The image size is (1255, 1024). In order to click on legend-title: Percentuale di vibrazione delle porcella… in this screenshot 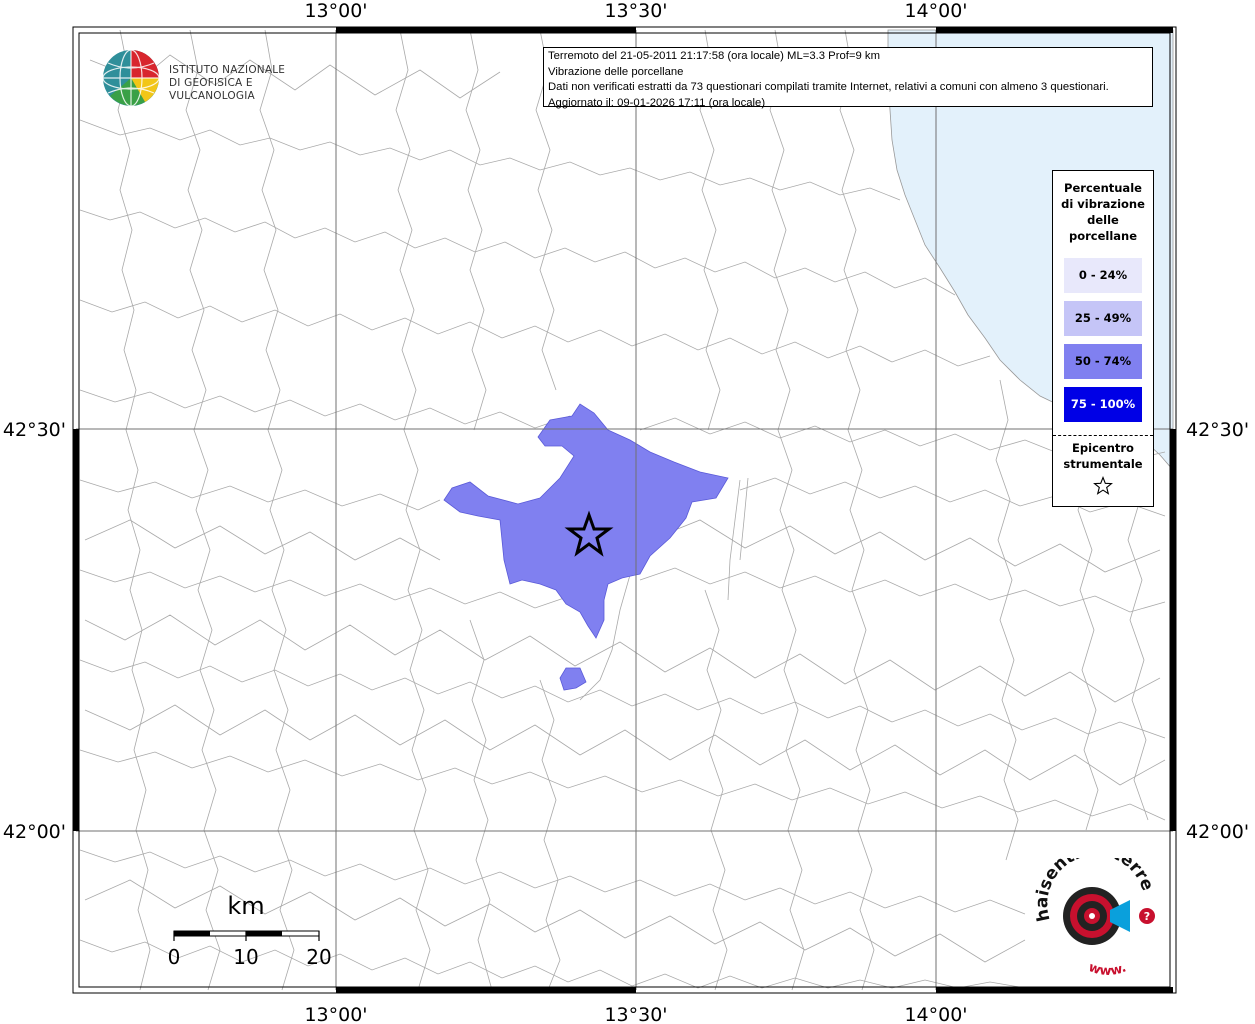, I will do `click(1103, 212)`.